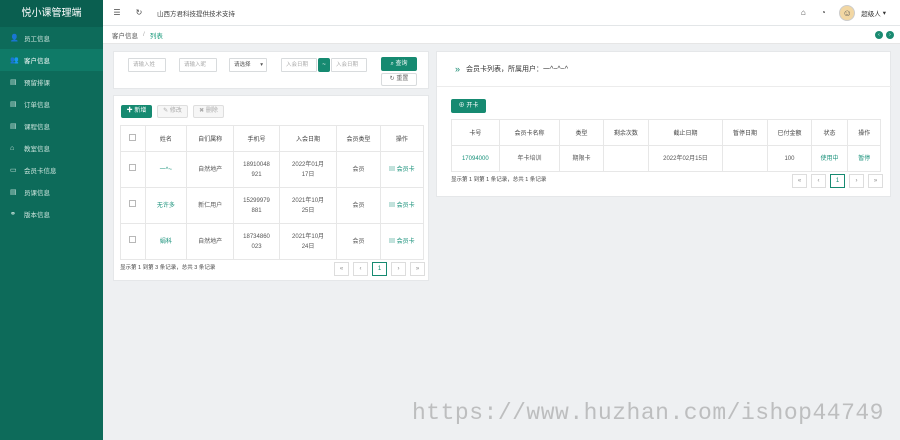  What do you see at coordinates (417, 269) in the screenshot?
I see `pager-last: »` at bounding box center [417, 269].